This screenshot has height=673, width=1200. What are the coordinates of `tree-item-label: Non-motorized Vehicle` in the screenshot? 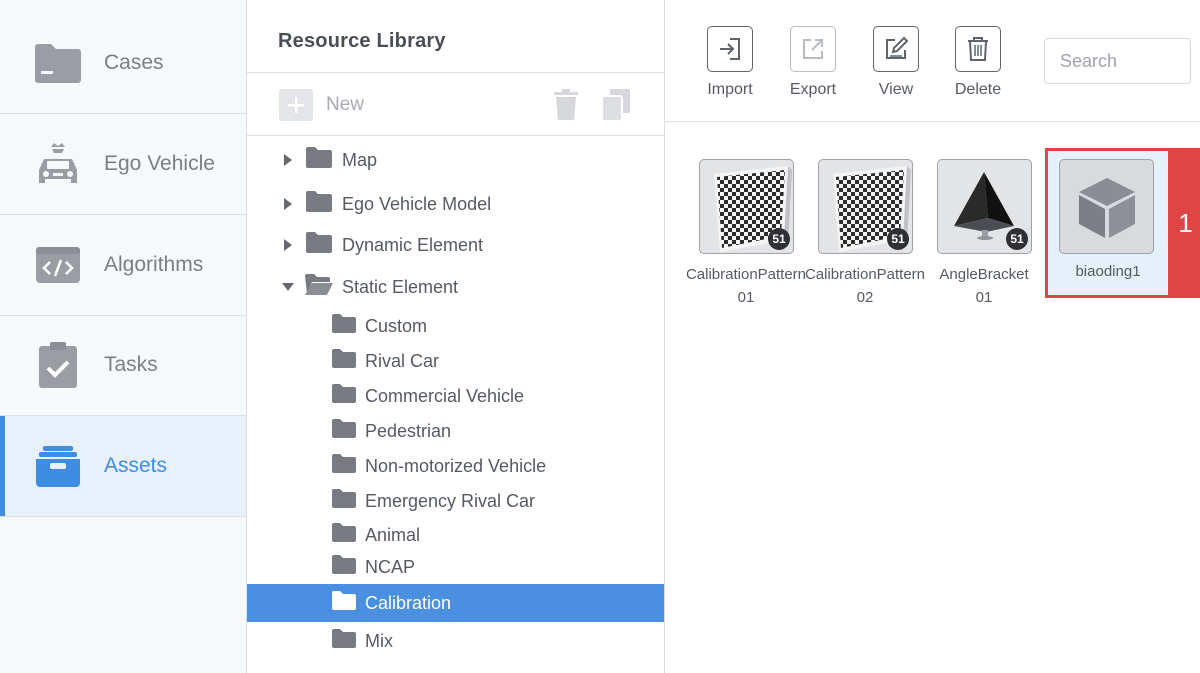 It's located at (456, 465).